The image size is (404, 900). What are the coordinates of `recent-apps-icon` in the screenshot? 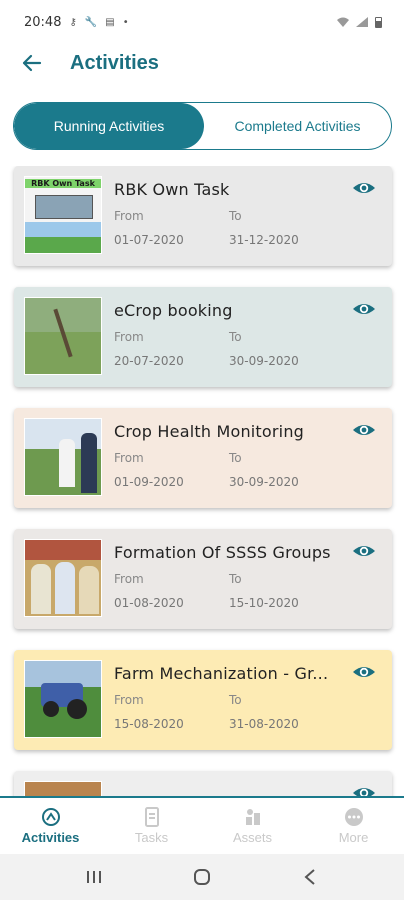 It's located at (94, 877).